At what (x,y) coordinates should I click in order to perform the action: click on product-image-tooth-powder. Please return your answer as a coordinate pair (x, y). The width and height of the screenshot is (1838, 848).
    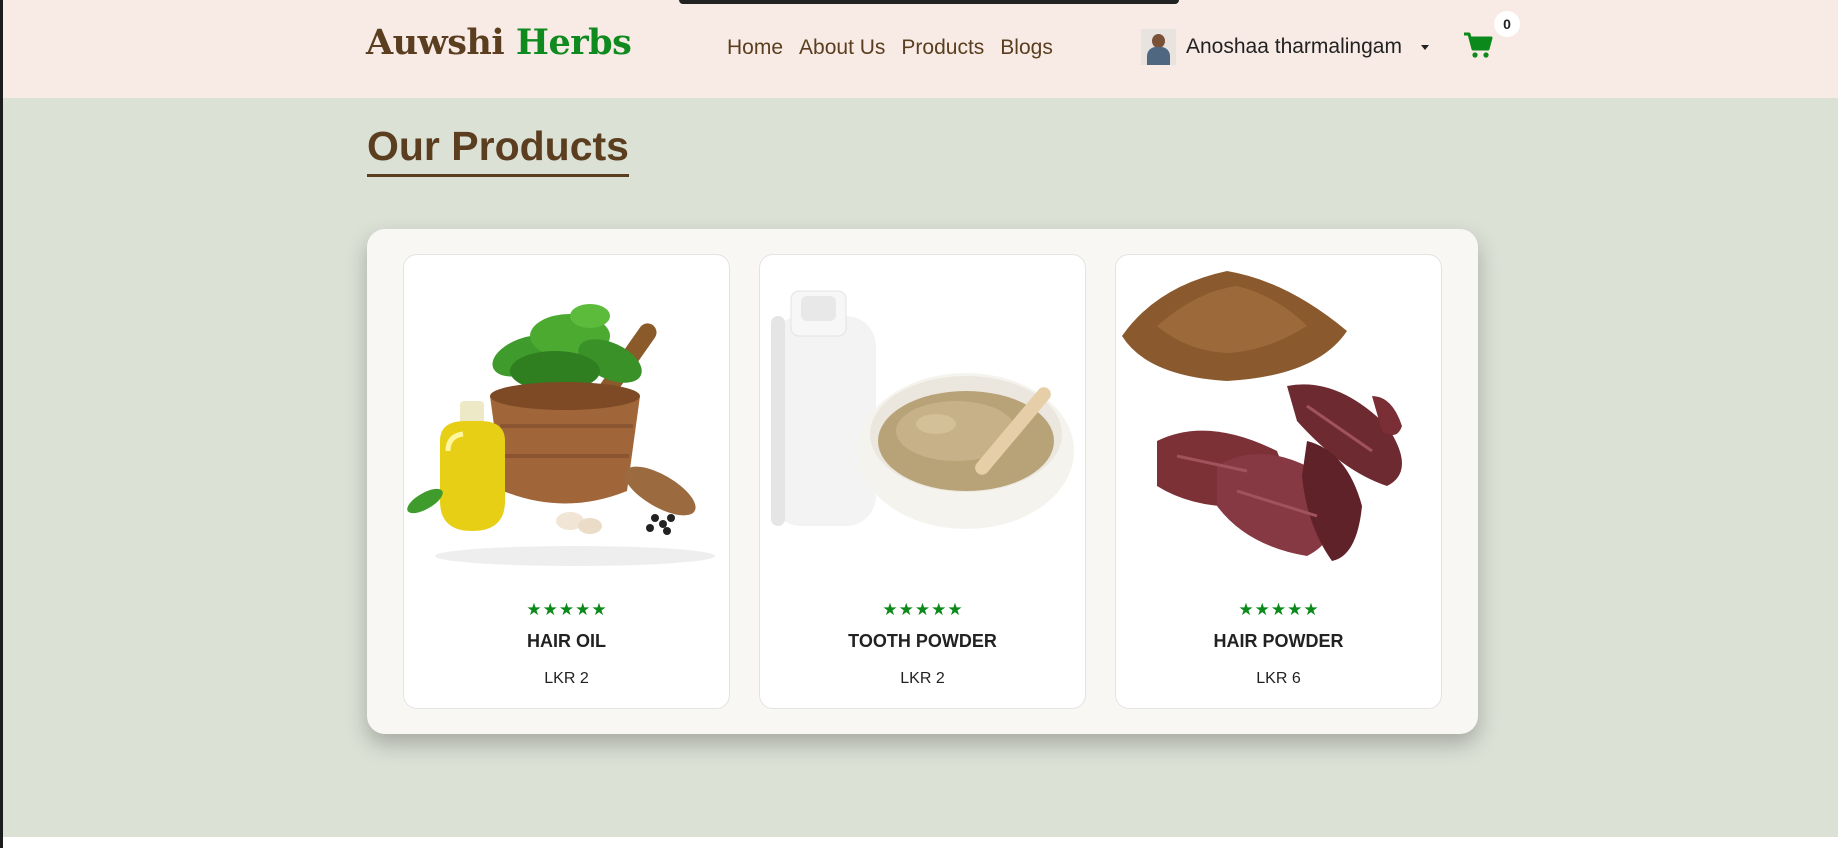
    Looking at the image, I should click on (922, 416).